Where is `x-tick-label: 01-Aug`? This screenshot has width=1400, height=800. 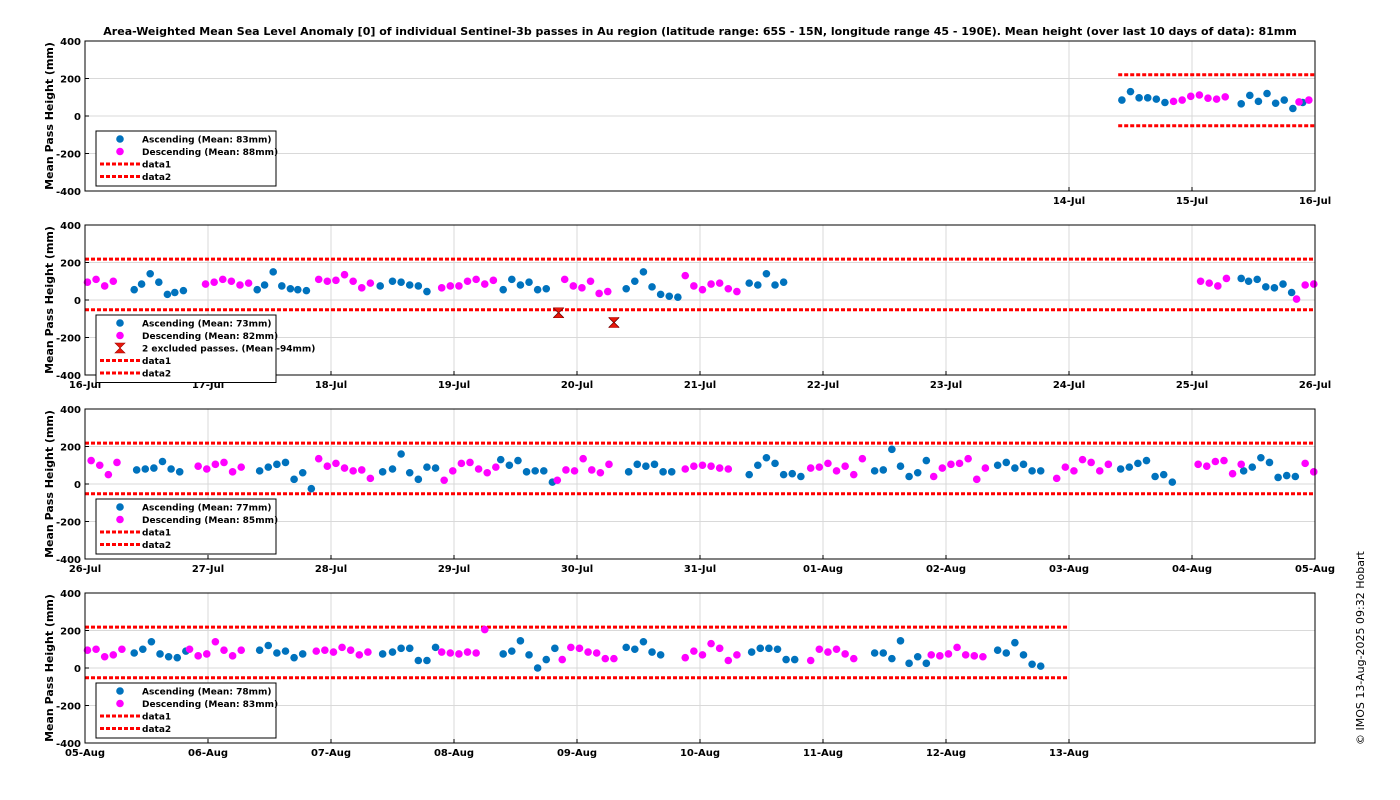
x-tick-label: 01-Aug is located at coordinates (823, 569).